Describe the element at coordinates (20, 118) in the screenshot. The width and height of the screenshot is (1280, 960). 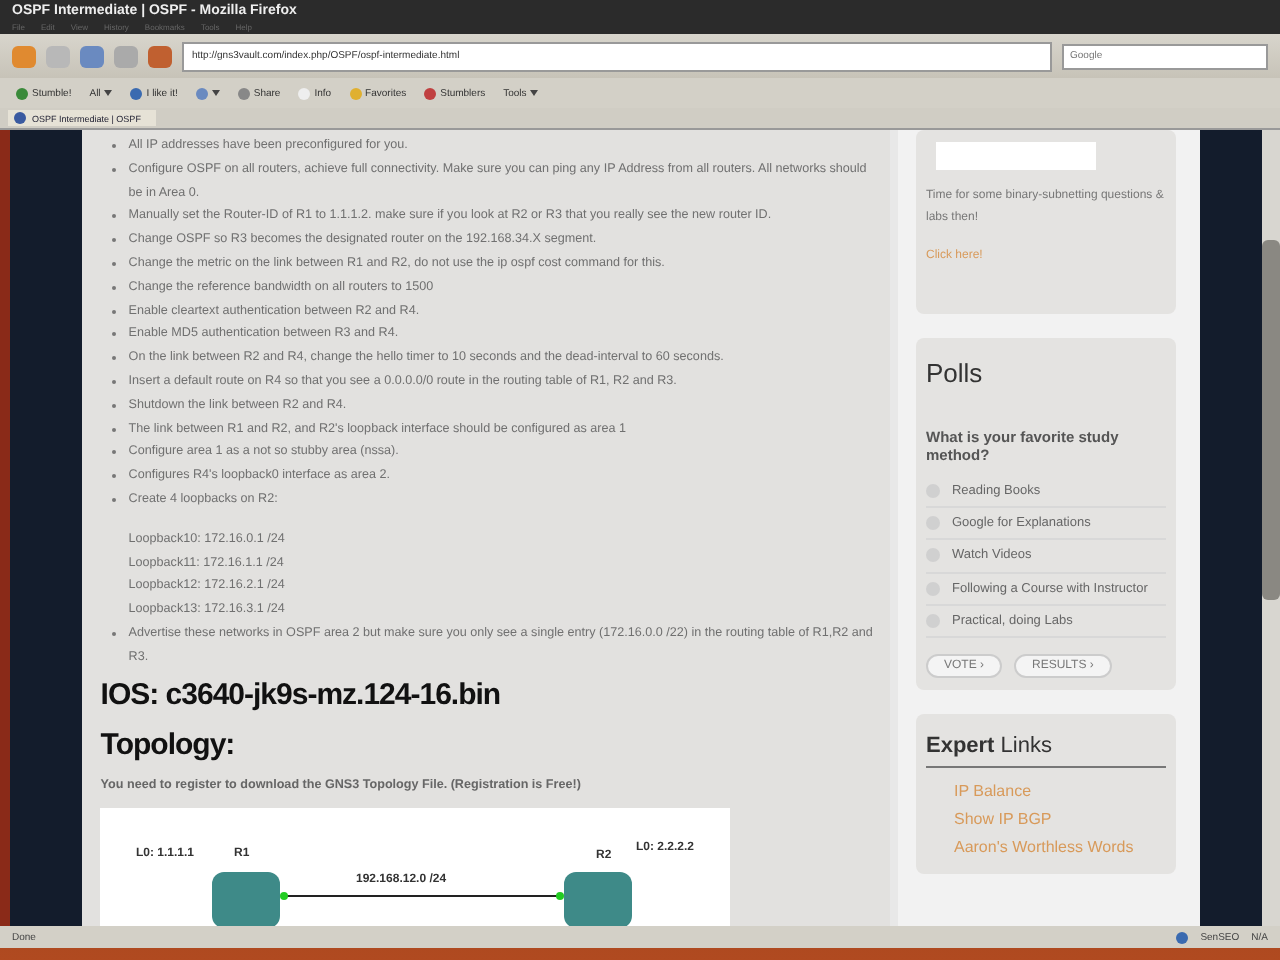
I see `favicon-icon` at that location.